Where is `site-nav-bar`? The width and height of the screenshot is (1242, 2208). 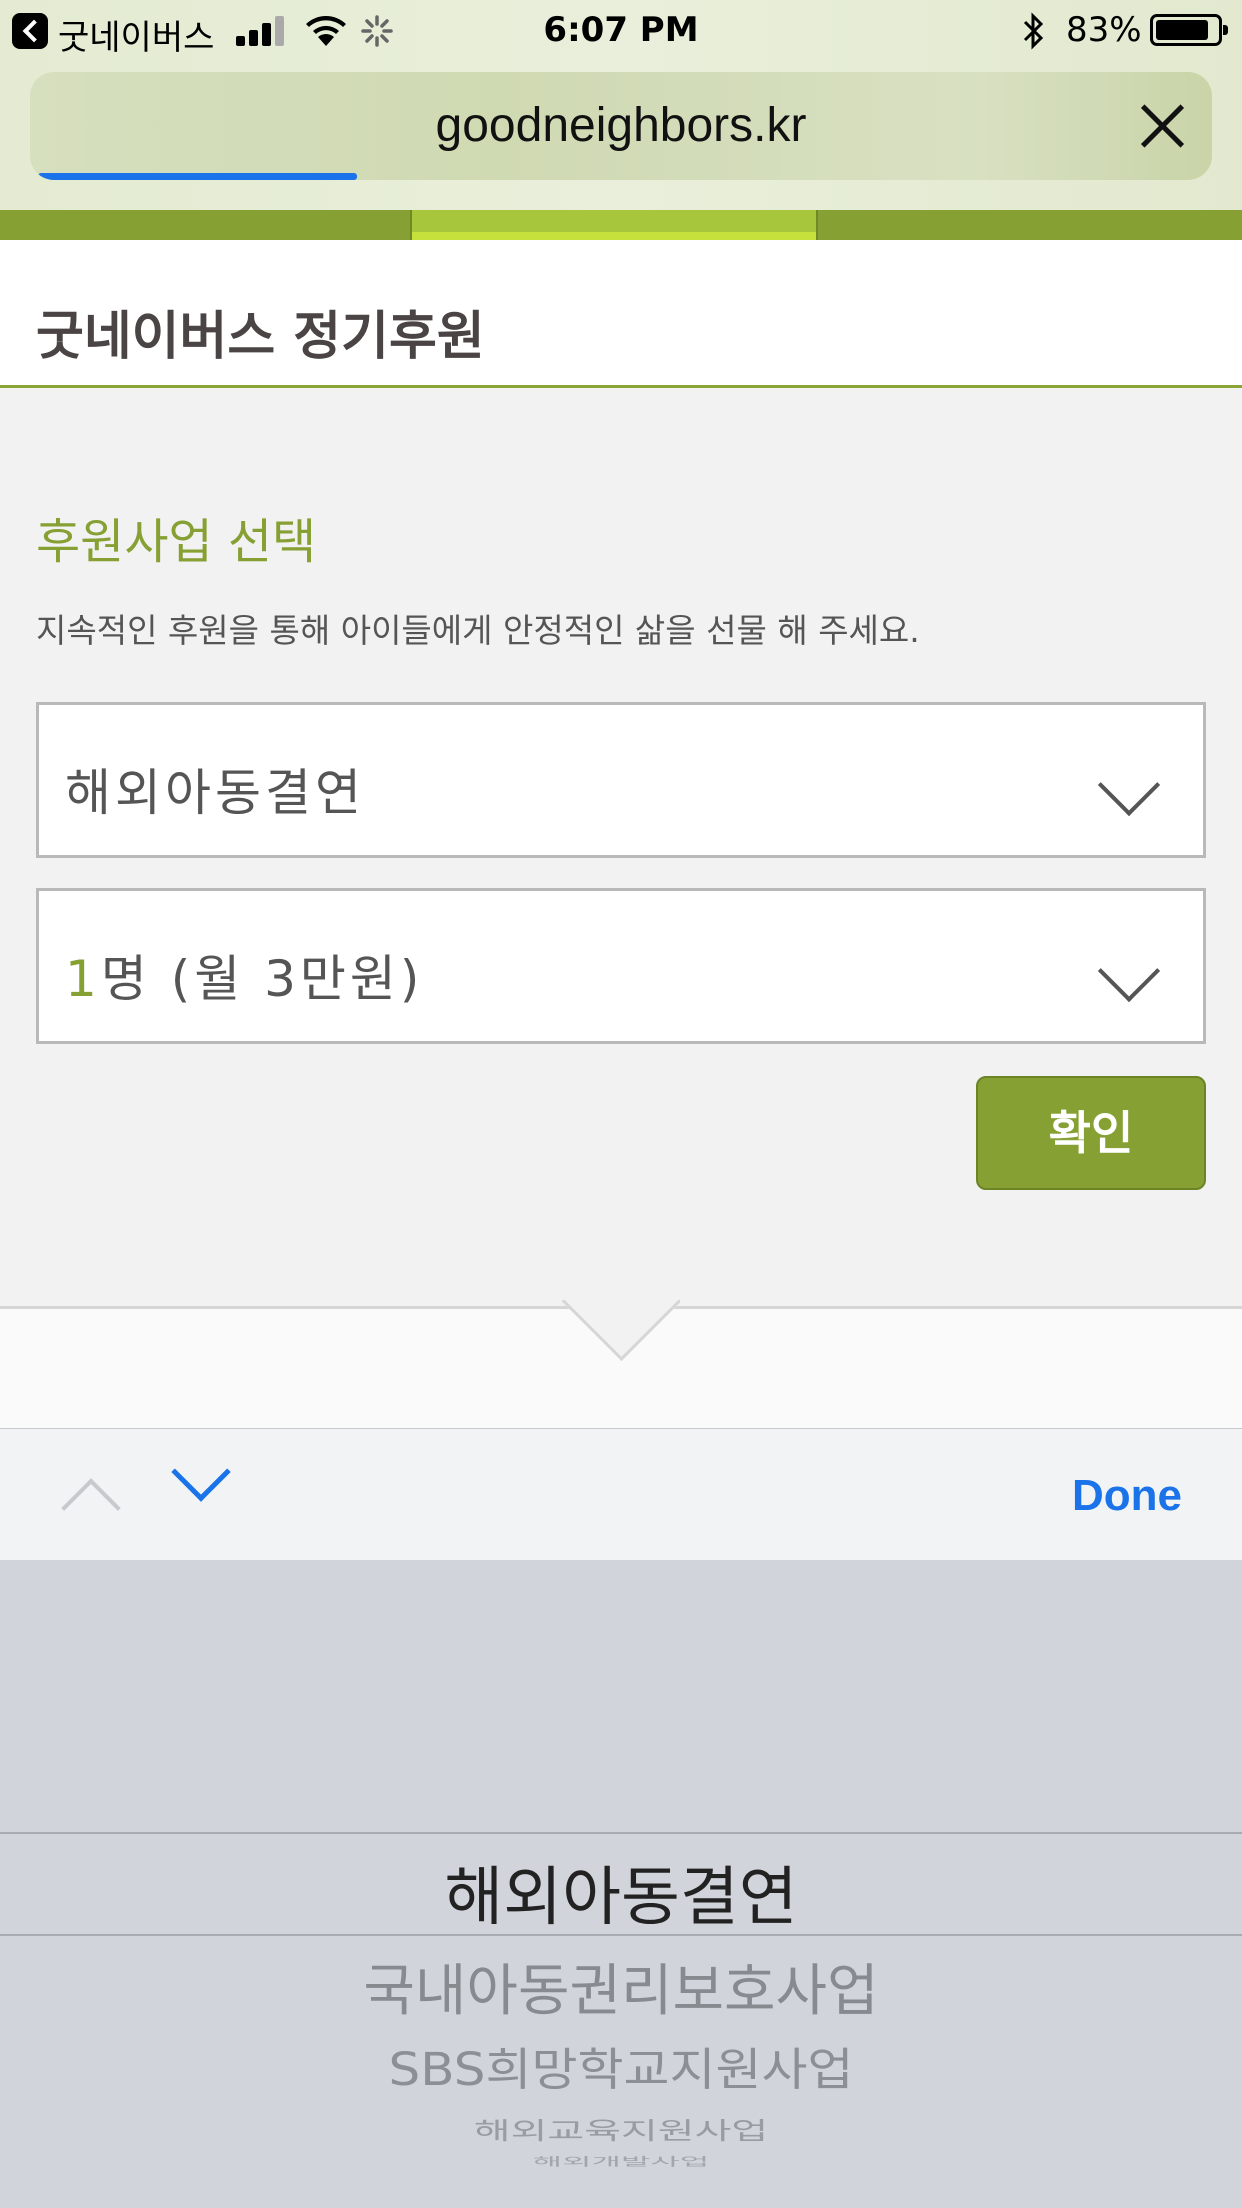 site-nav-bar is located at coordinates (621, 225).